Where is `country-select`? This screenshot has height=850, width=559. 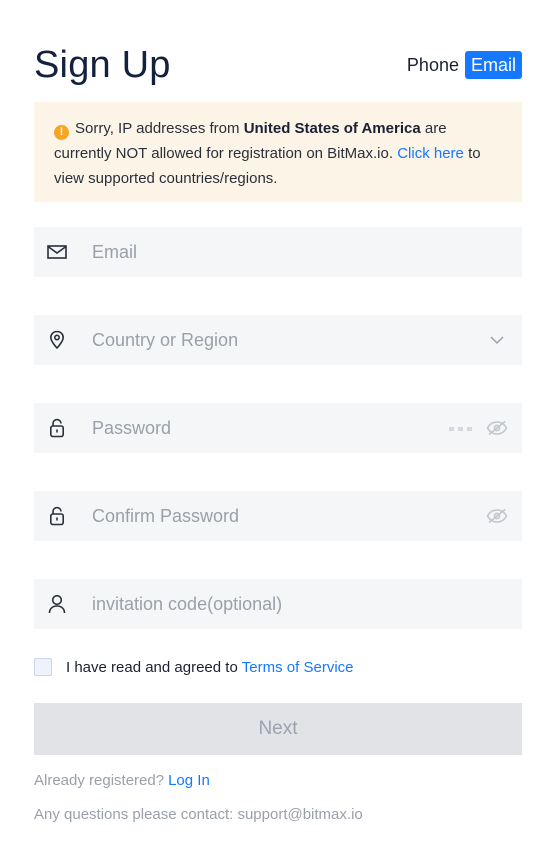
country-select is located at coordinates (272, 340).